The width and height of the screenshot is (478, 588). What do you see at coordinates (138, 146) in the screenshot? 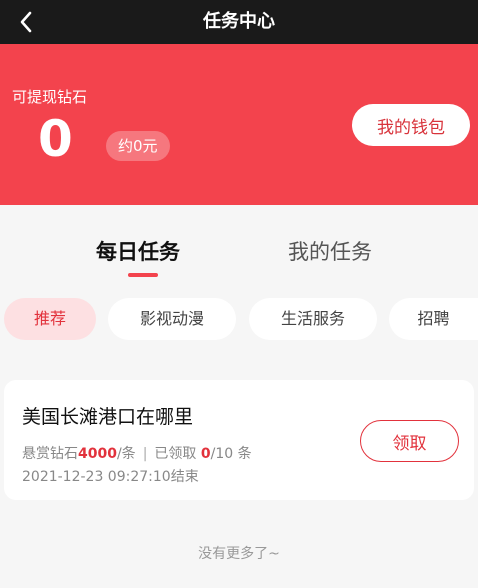
I see `balance-approx-badge: 约0元` at bounding box center [138, 146].